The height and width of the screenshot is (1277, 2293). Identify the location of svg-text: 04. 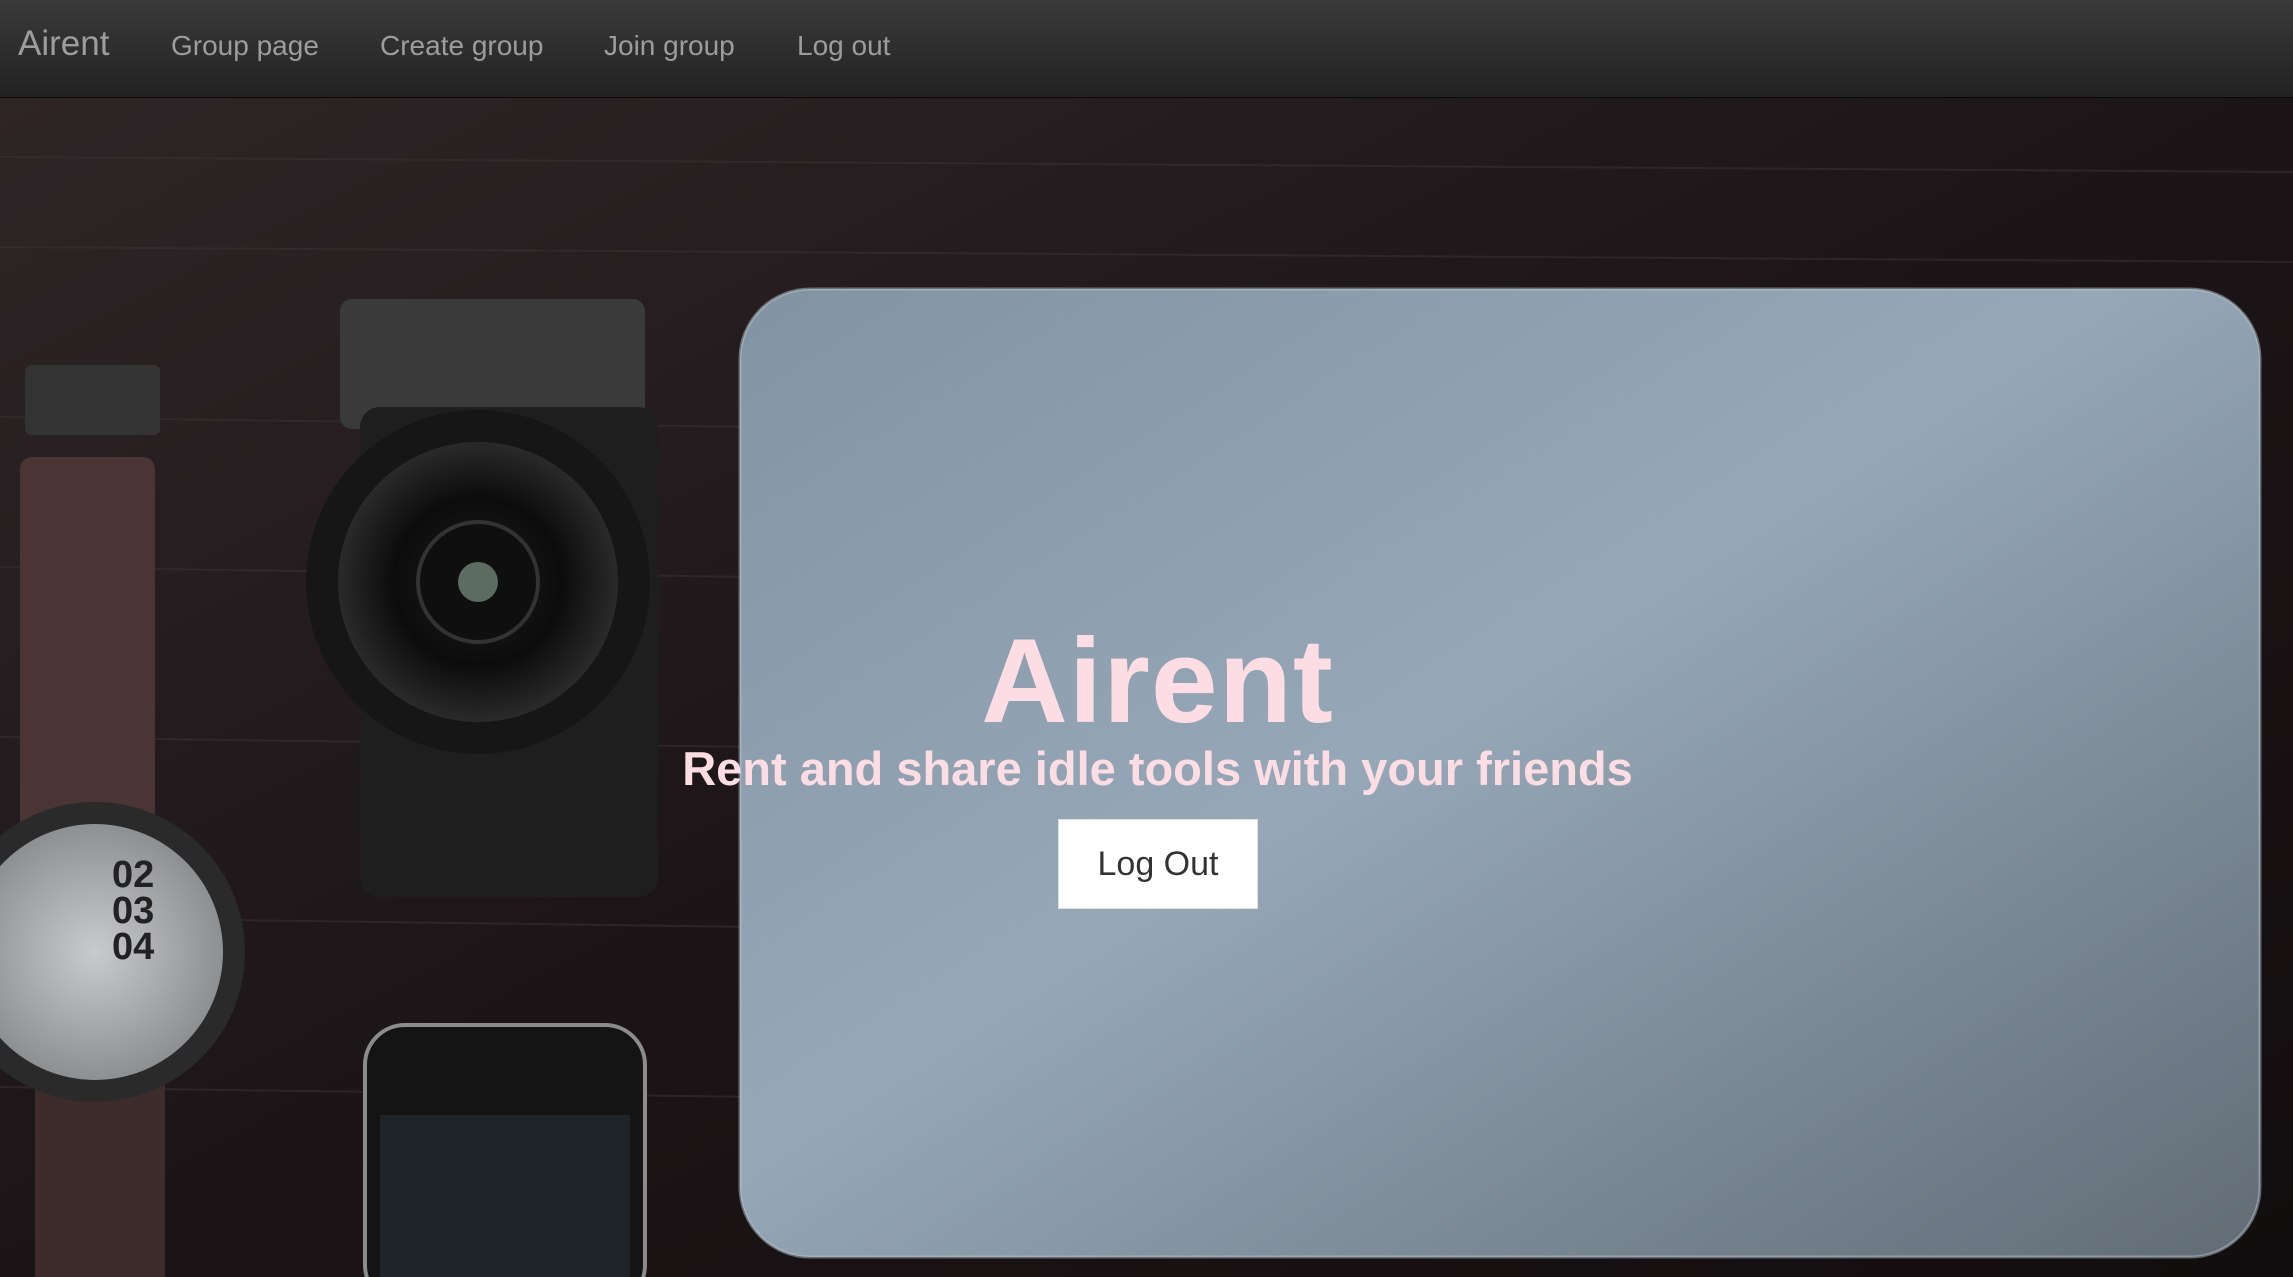
(133, 947).